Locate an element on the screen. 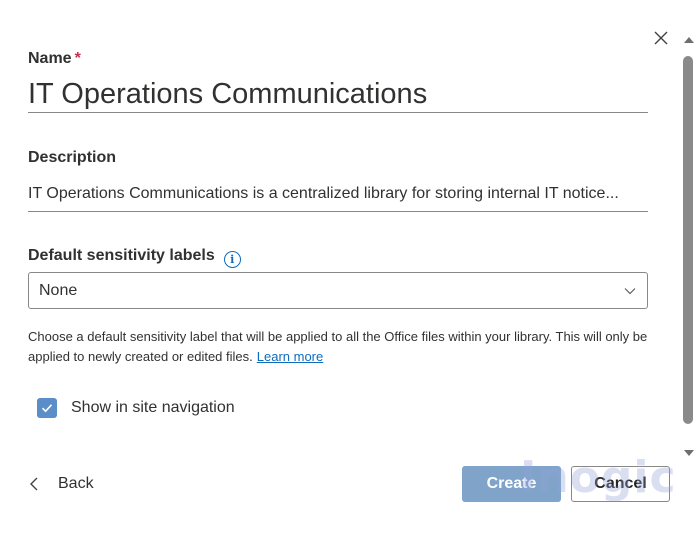 This screenshot has height=541, width=700. close-button is located at coordinates (661, 38).